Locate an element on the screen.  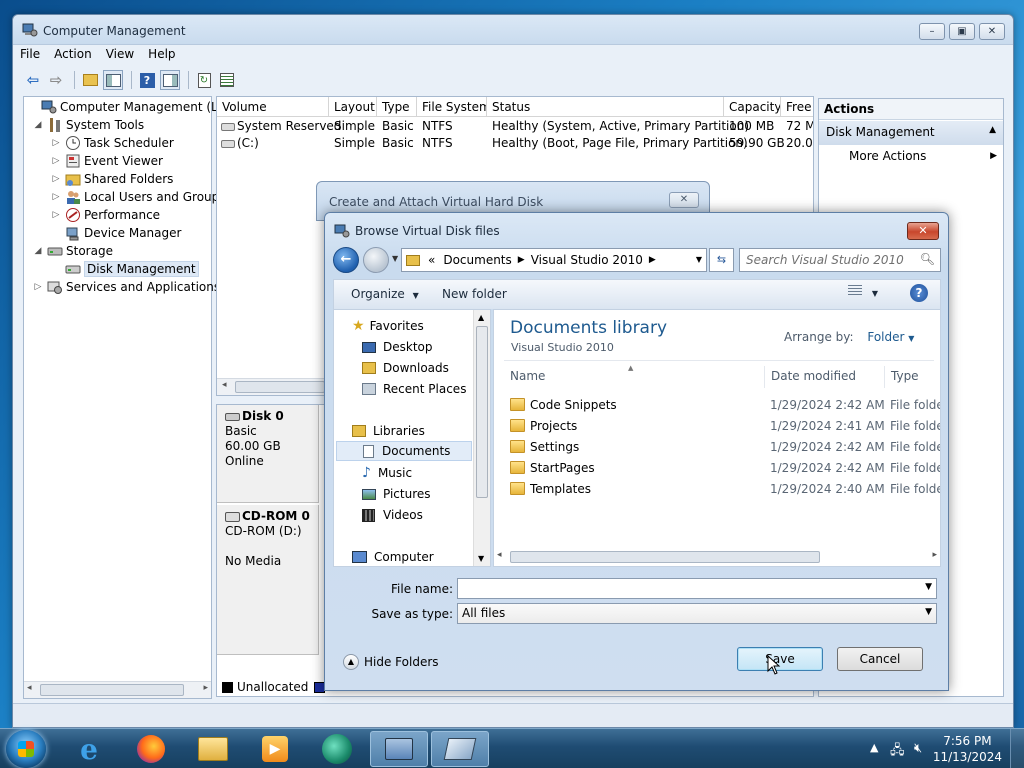
tree-horizontal-scrollbar: ◂ ▸ is located at coordinates (117, 689).